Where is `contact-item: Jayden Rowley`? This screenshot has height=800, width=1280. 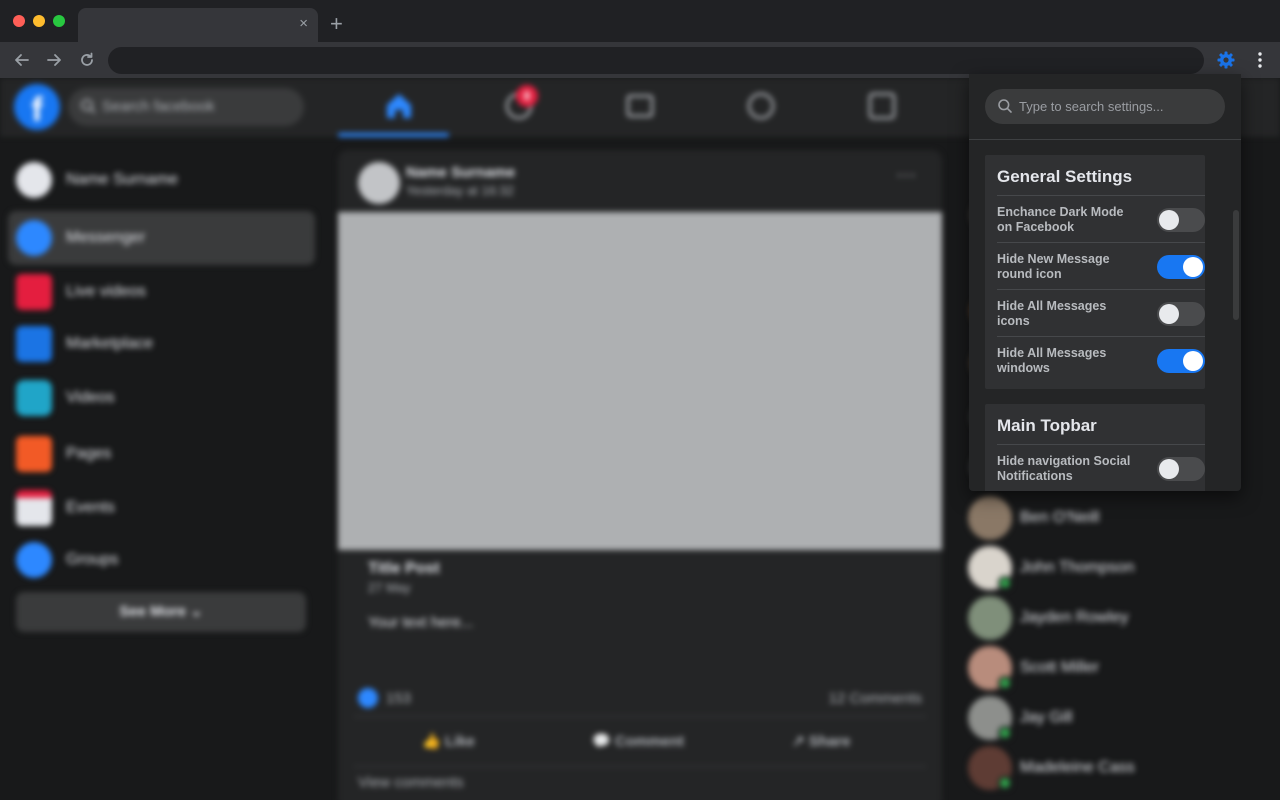 contact-item: Jayden Rowley is located at coordinates (1118, 621).